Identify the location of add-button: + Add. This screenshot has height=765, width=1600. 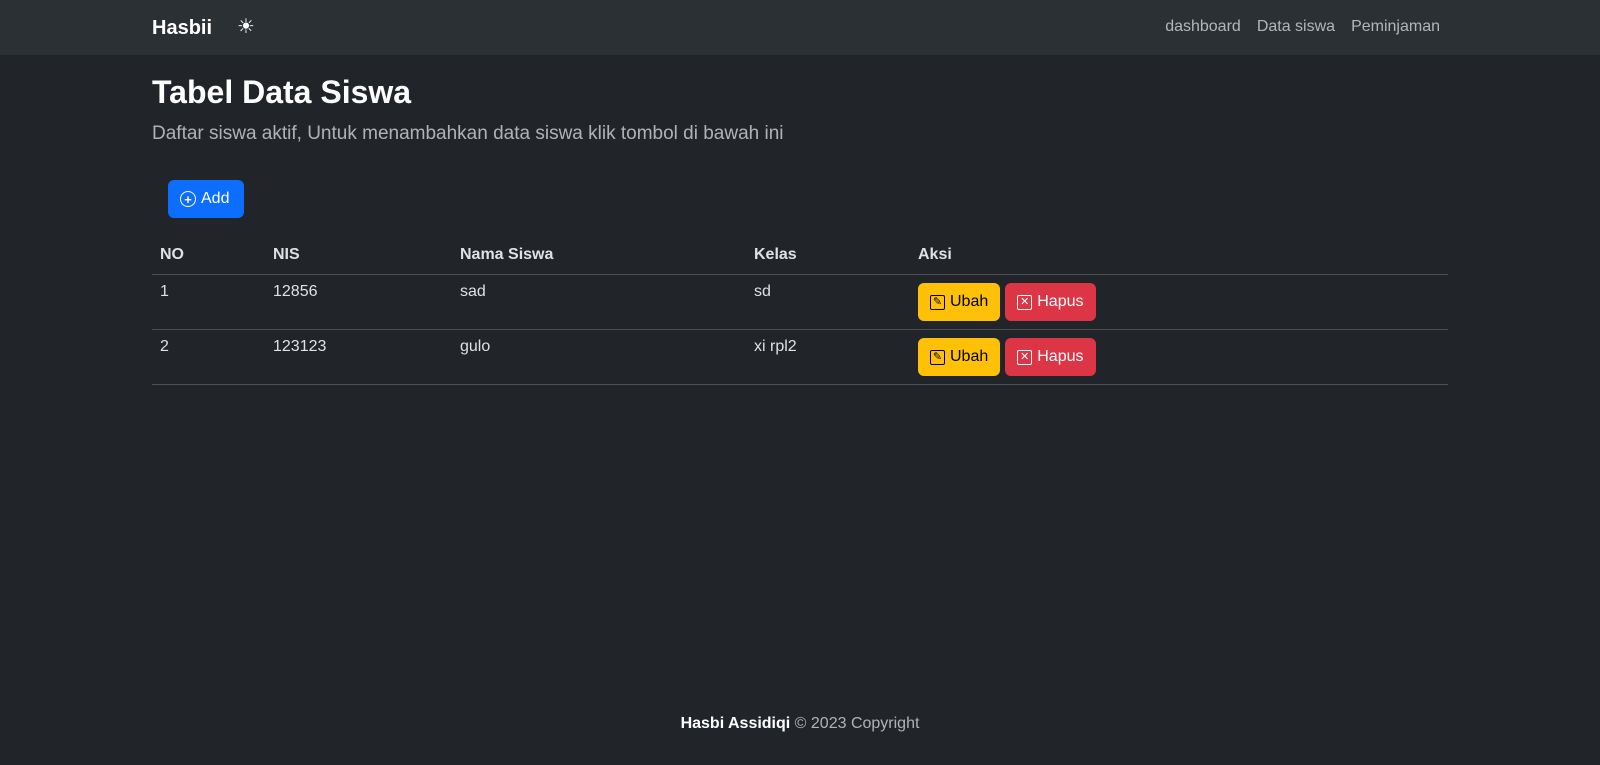
(206, 199).